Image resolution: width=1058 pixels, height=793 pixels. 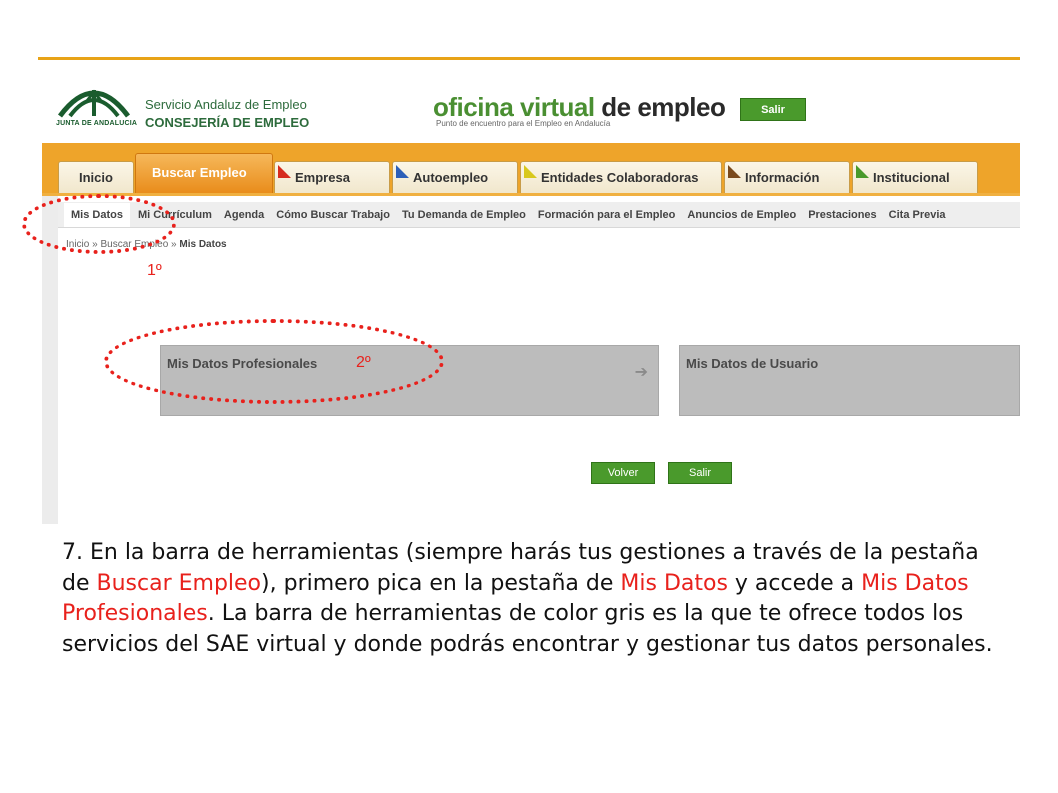 What do you see at coordinates (663, 107) in the screenshot?
I see `brand-part2: de empleo` at bounding box center [663, 107].